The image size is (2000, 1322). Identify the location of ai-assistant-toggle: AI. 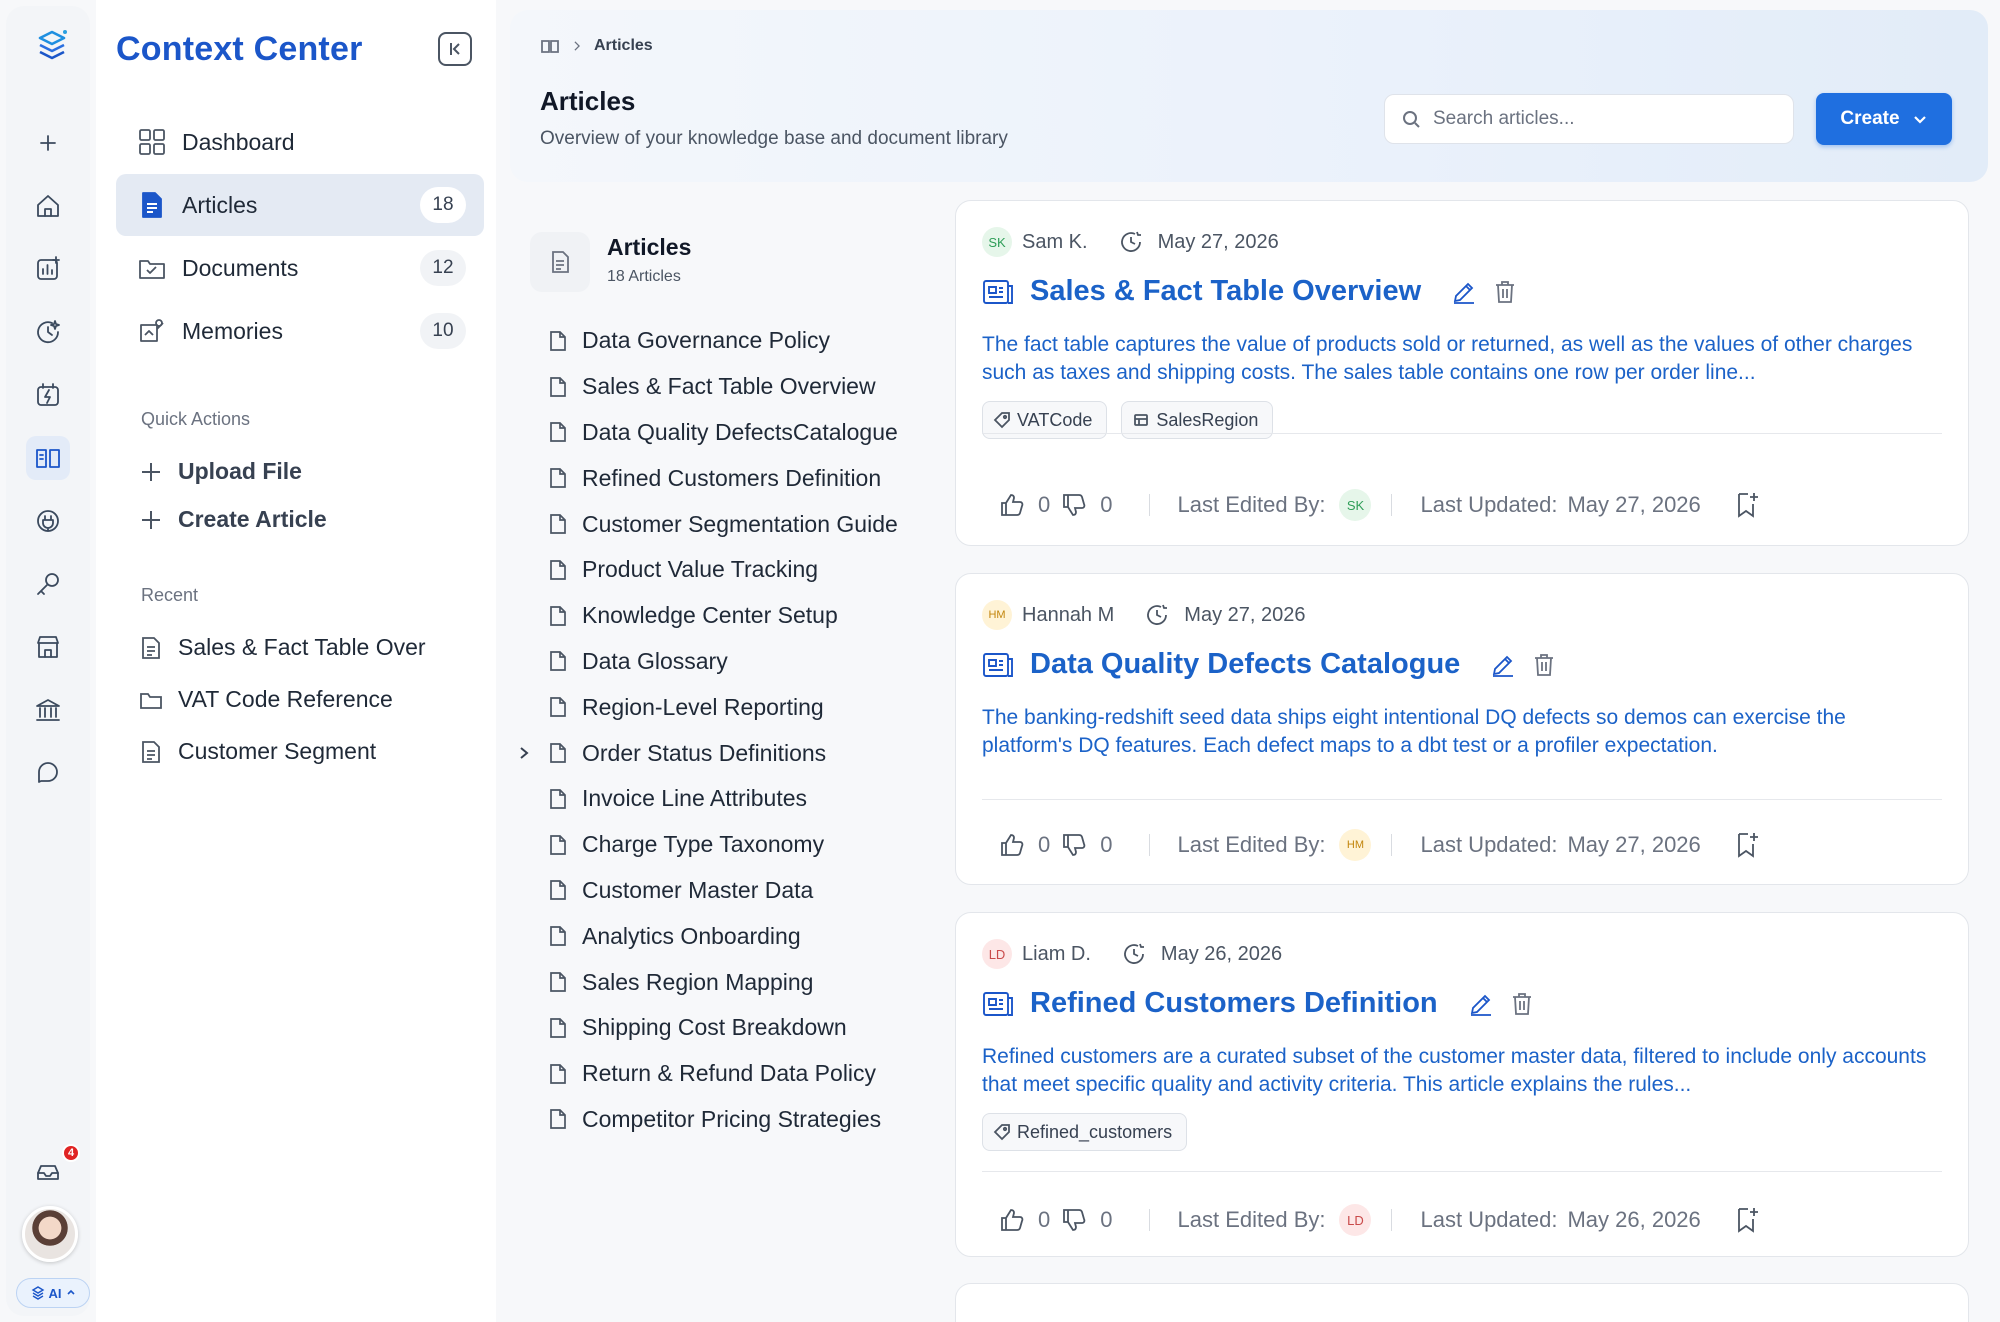
(53, 1293).